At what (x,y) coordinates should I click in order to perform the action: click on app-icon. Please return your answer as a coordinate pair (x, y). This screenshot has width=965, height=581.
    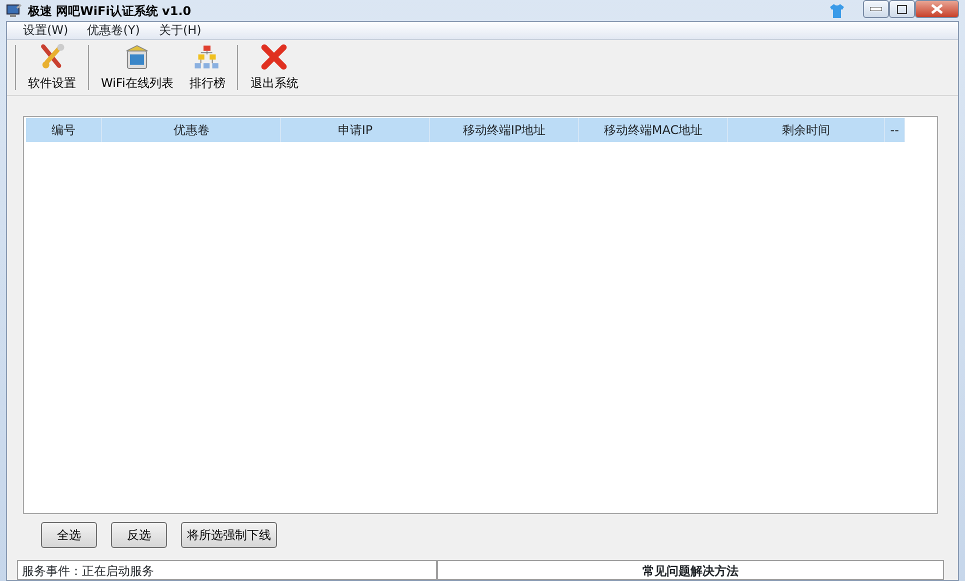
    Looking at the image, I should click on (14, 10).